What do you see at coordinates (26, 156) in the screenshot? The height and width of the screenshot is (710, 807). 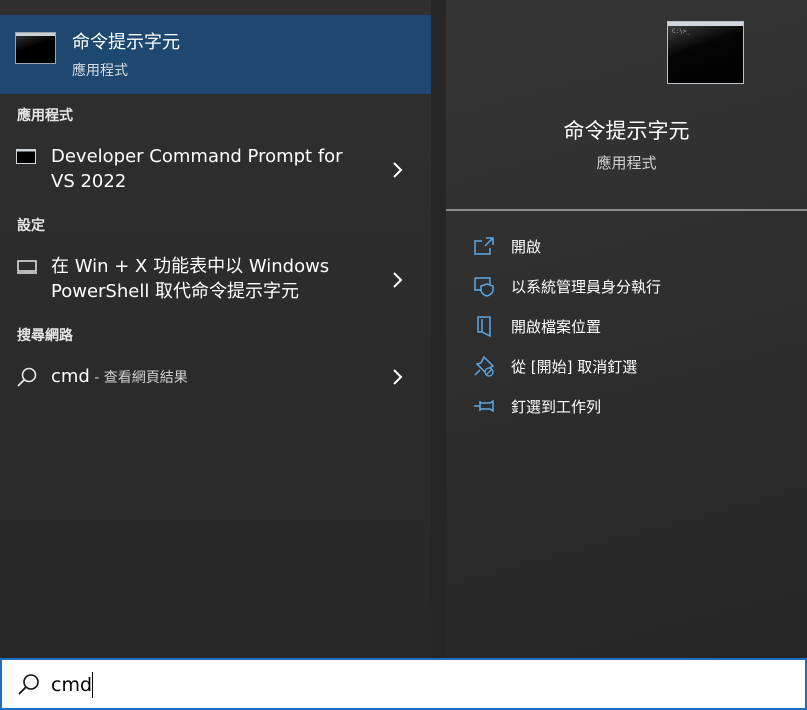 I see `terminal-icon` at bounding box center [26, 156].